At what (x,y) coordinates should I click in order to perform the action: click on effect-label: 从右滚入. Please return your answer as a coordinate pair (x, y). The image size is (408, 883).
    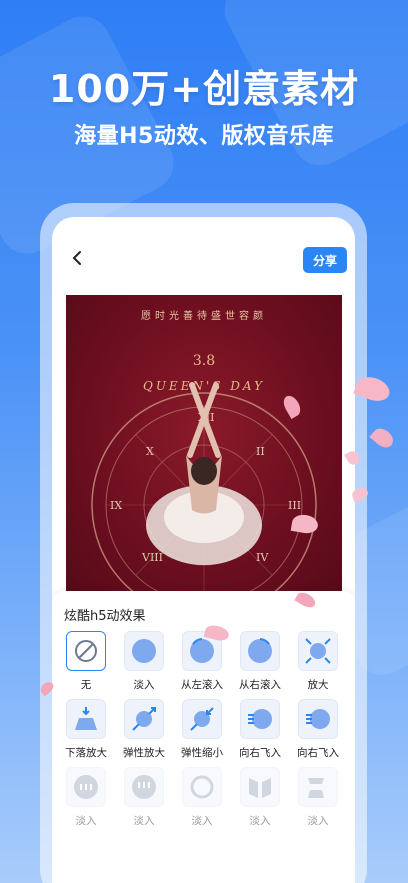
    Looking at the image, I should click on (260, 685).